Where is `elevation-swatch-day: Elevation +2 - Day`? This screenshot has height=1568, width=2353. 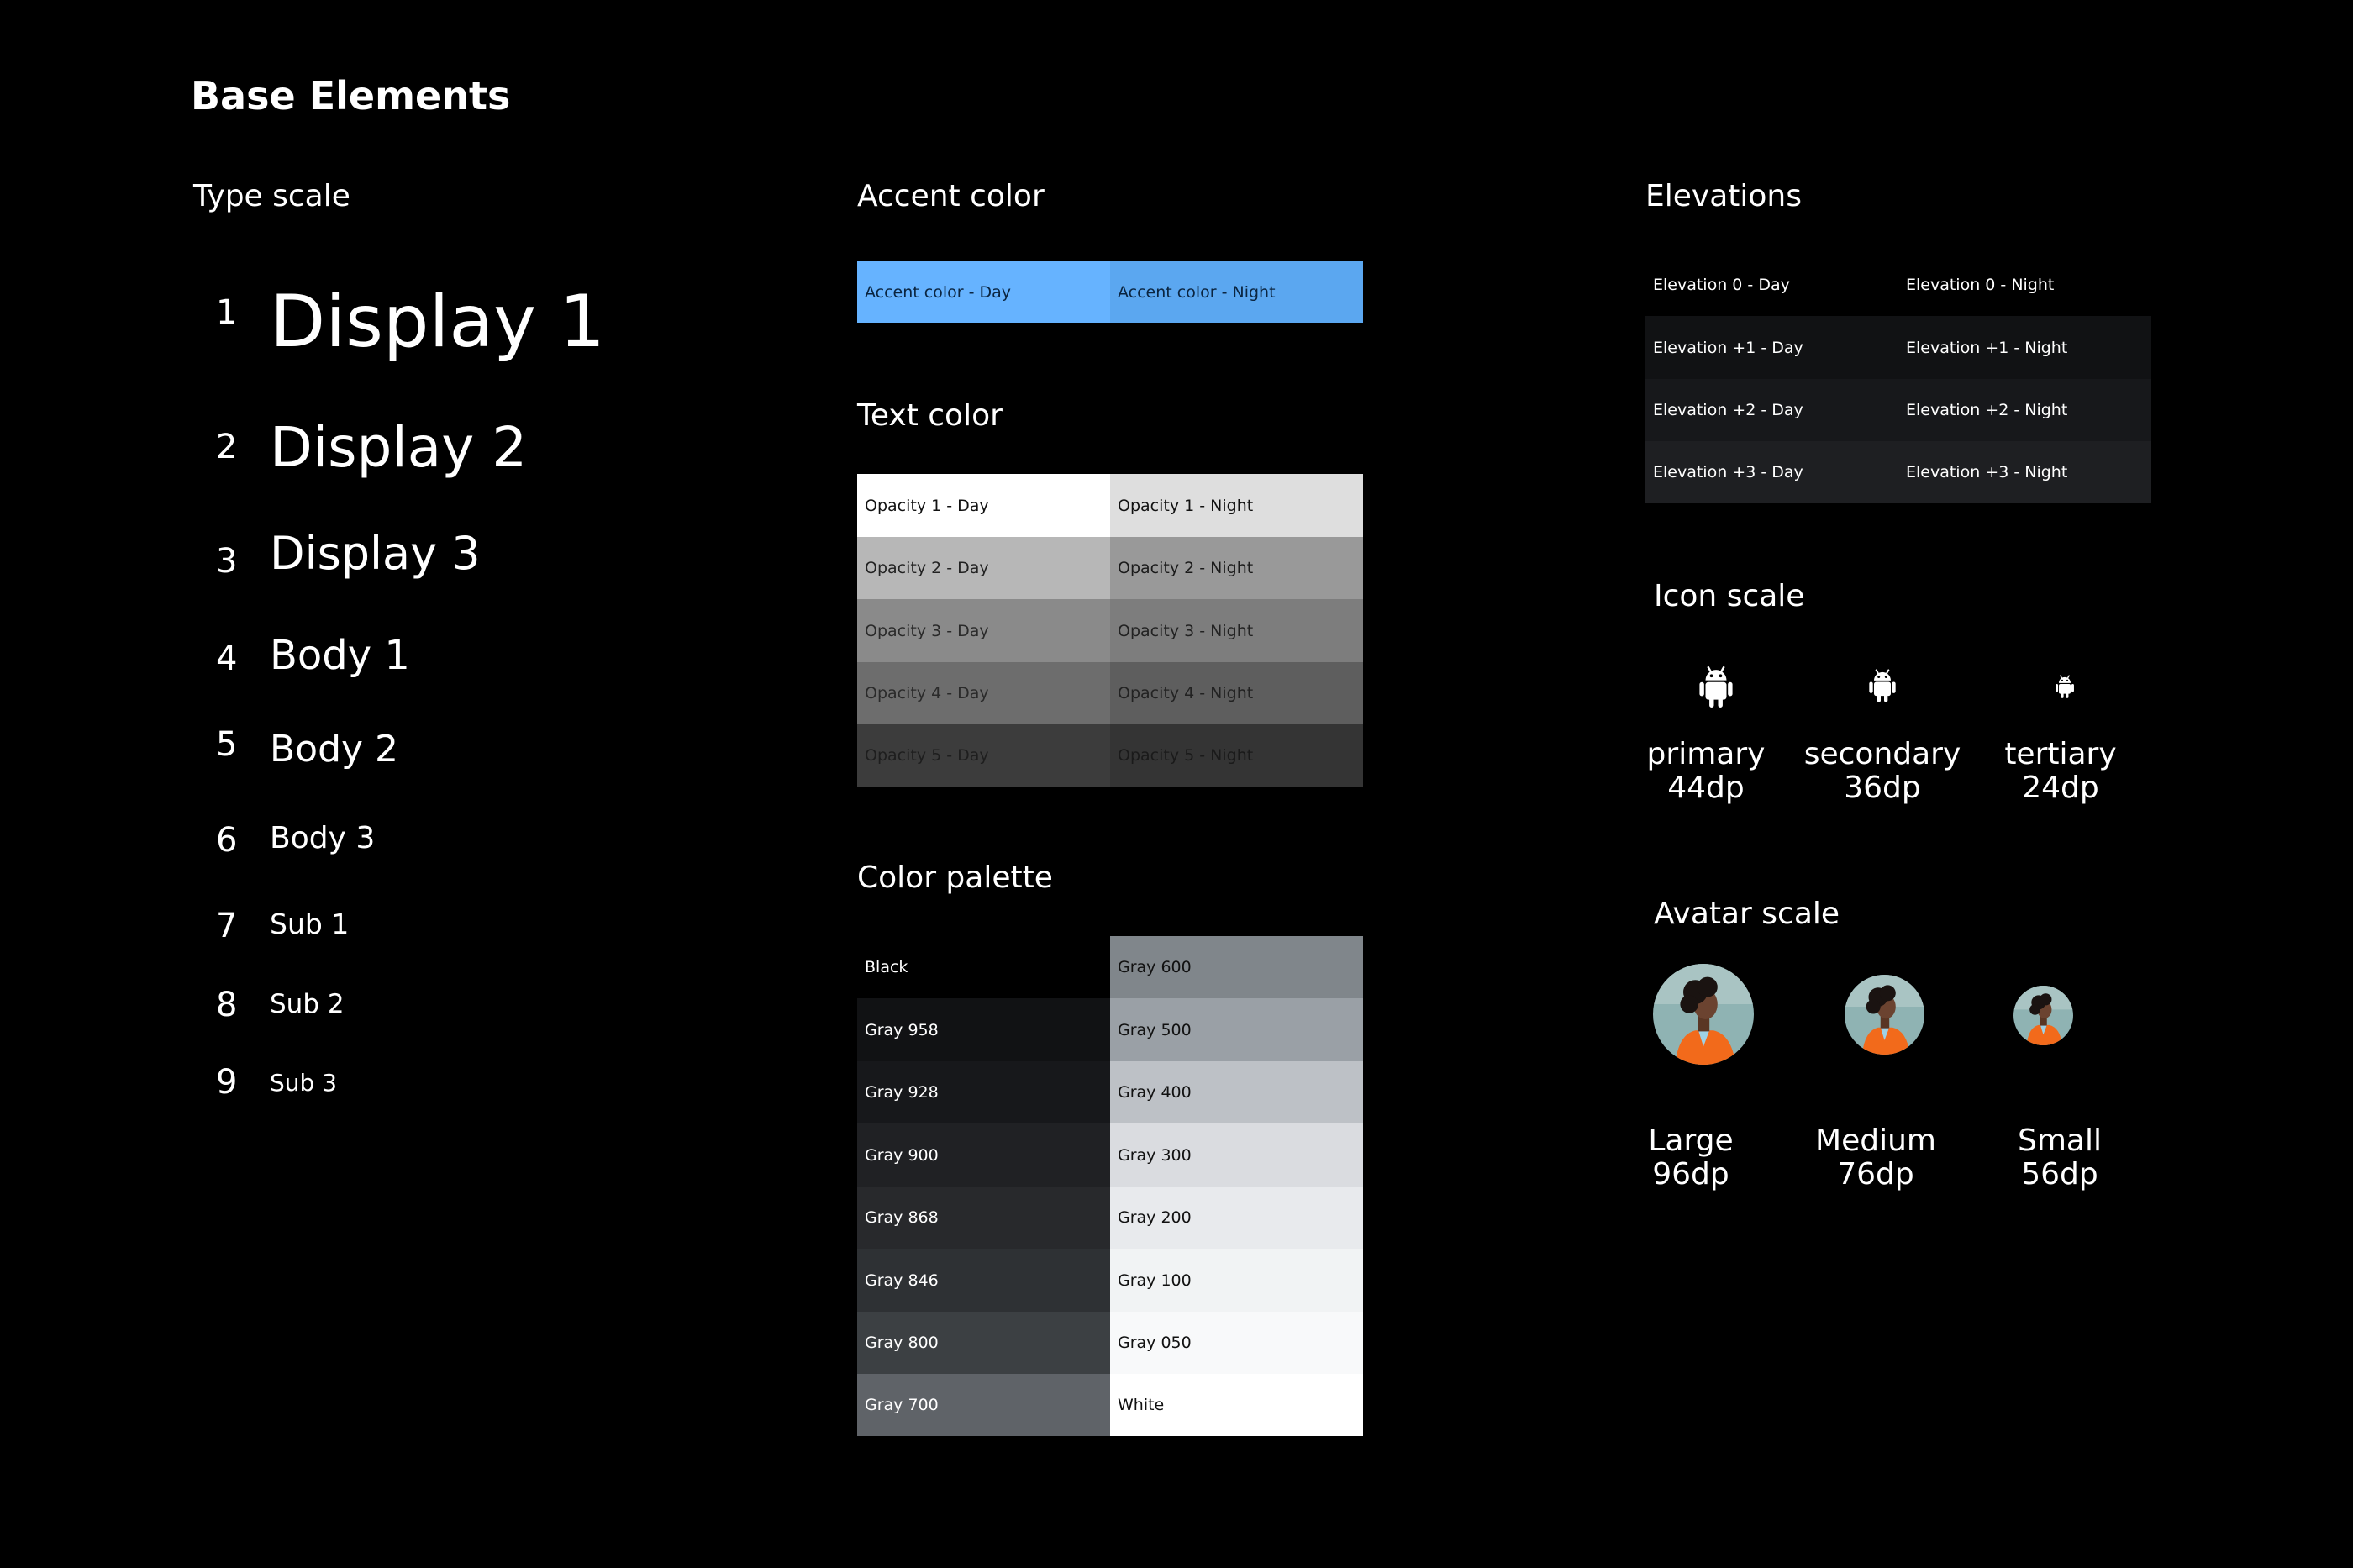 elevation-swatch-day: Elevation +2 - Day is located at coordinates (1771, 410).